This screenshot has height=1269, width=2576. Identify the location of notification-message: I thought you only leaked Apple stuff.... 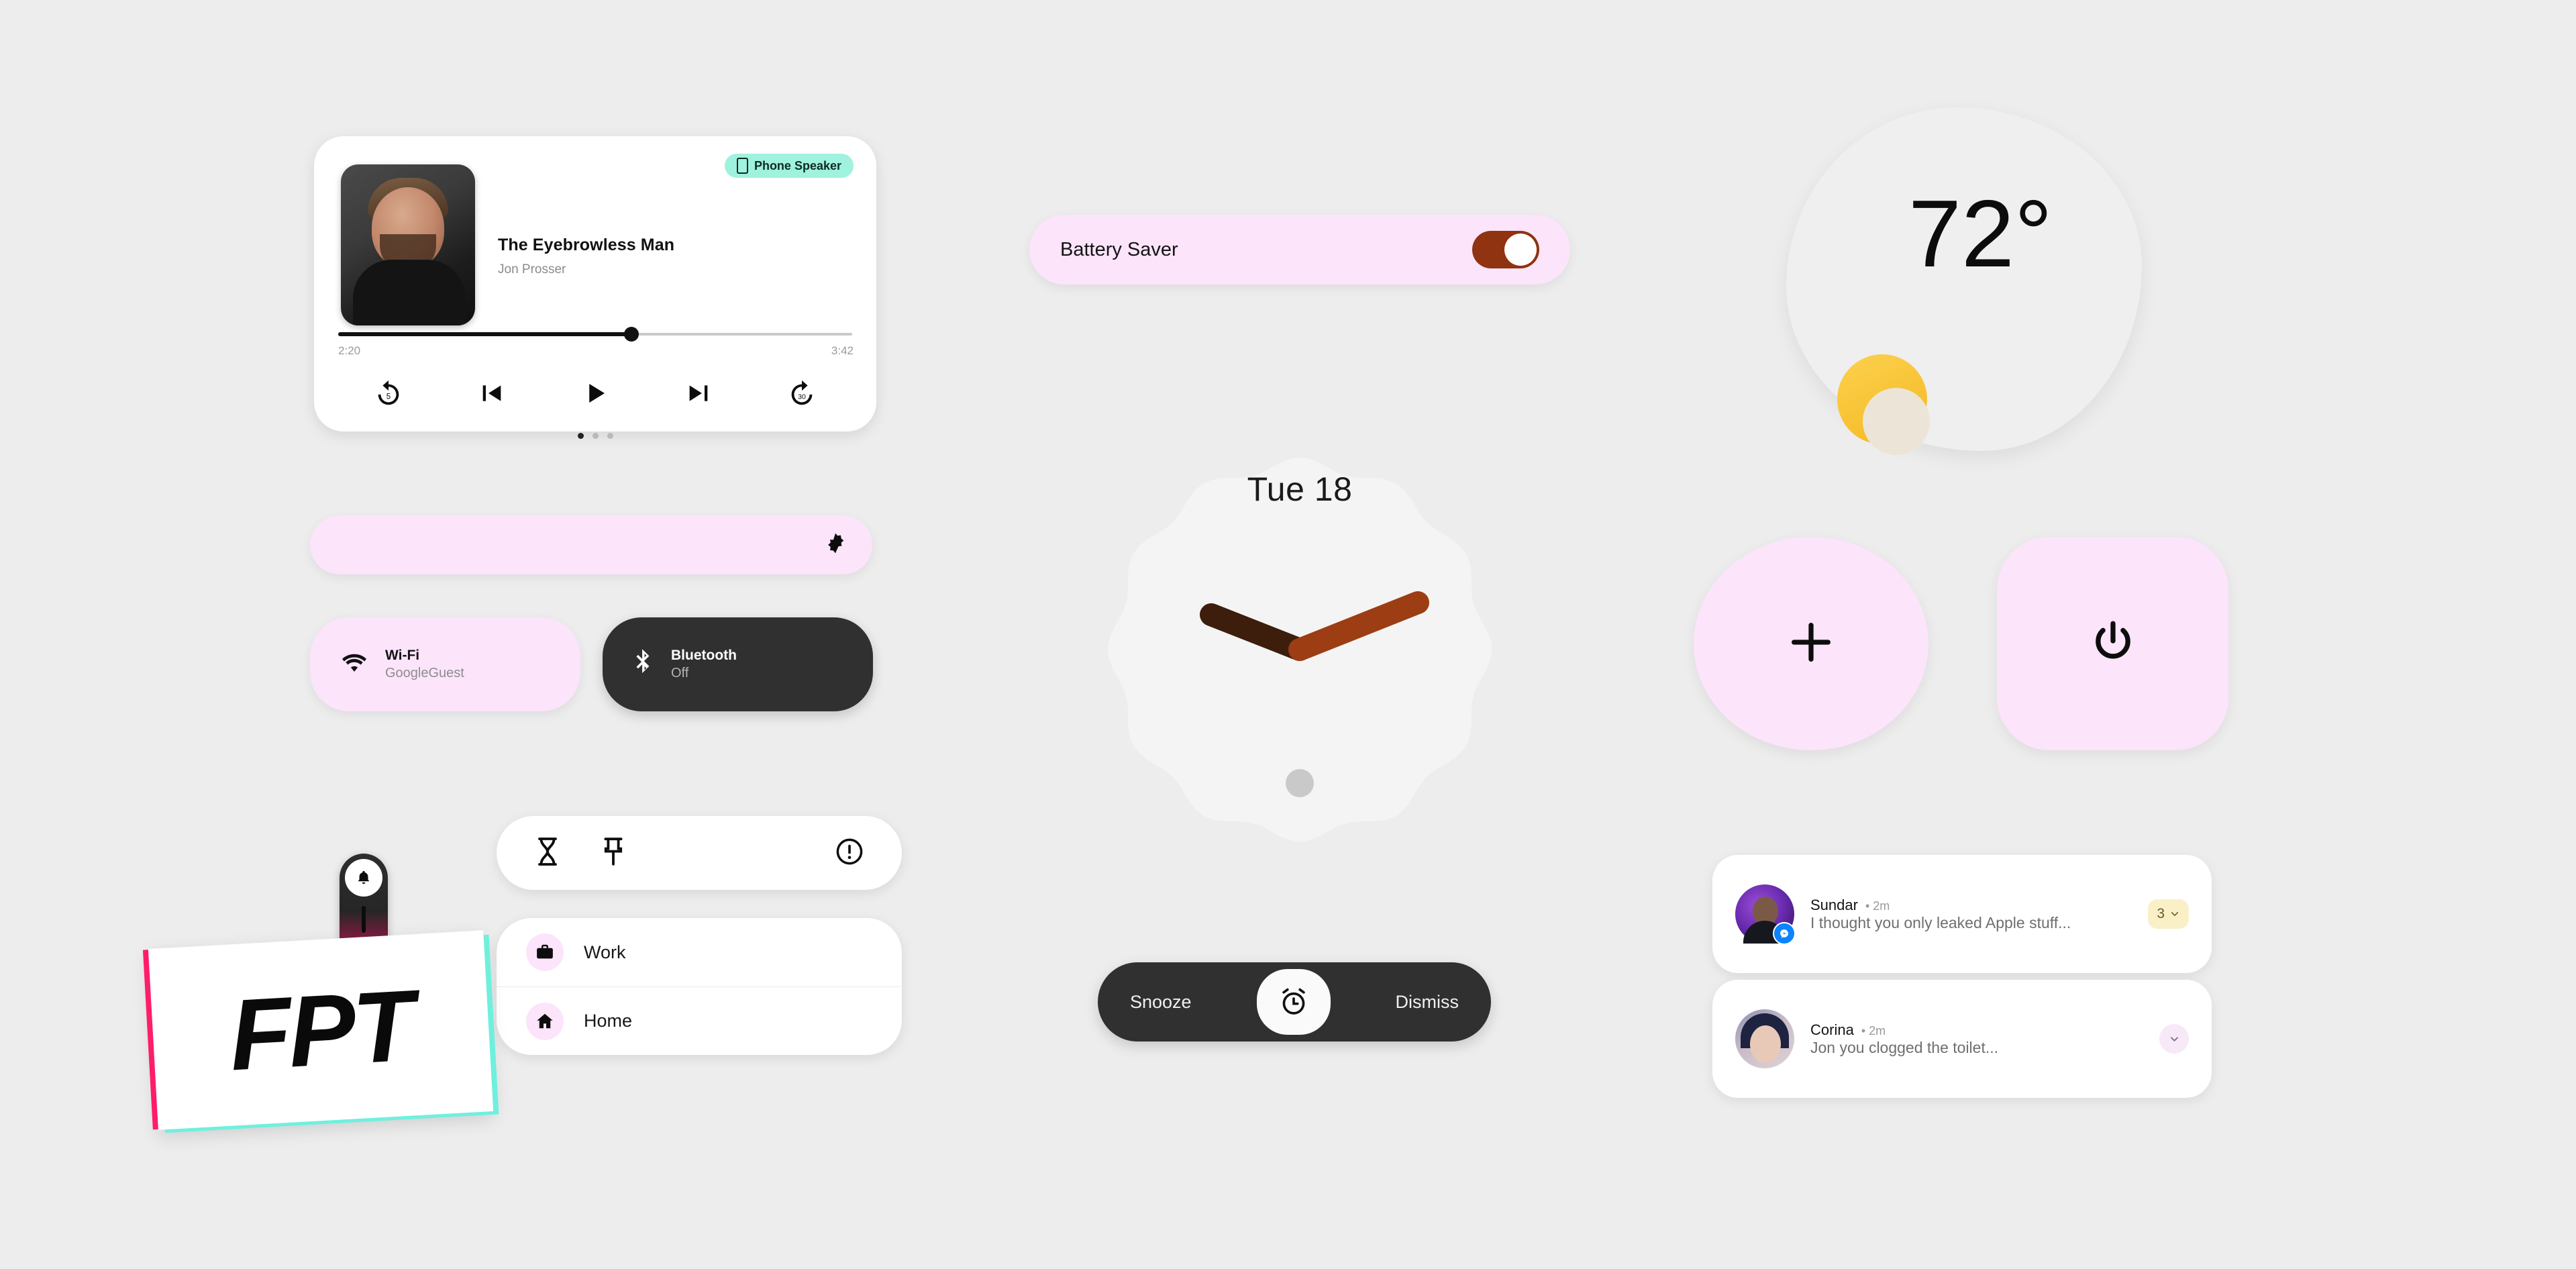
(1940, 922).